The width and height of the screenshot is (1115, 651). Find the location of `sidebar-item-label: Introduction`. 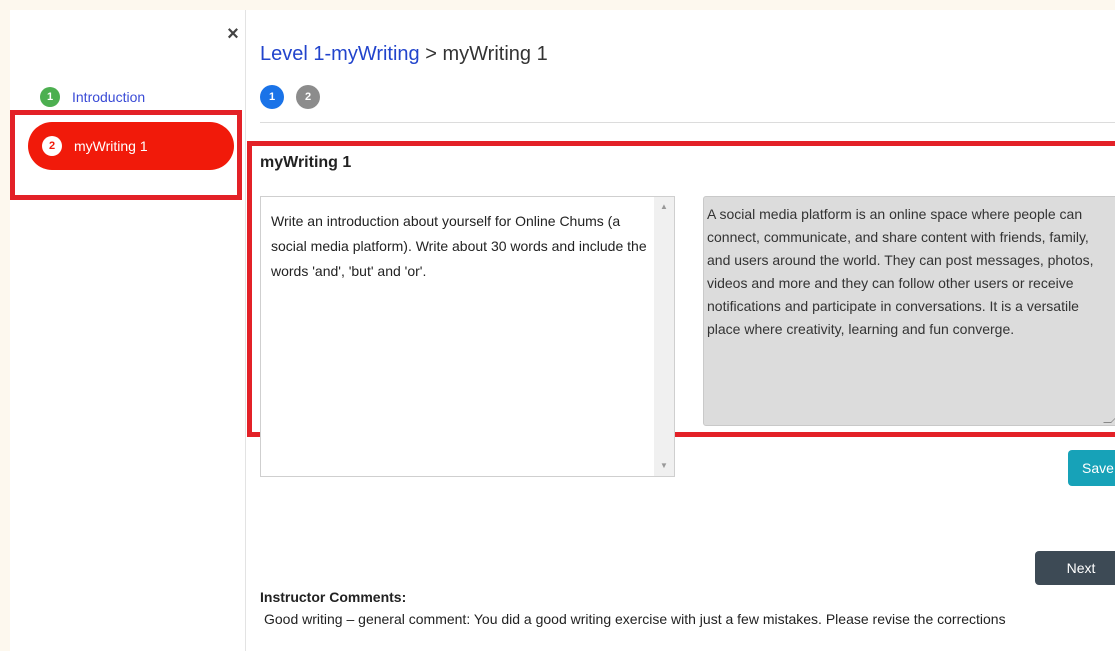

sidebar-item-label: Introduction is located at coordinates (109, 97).